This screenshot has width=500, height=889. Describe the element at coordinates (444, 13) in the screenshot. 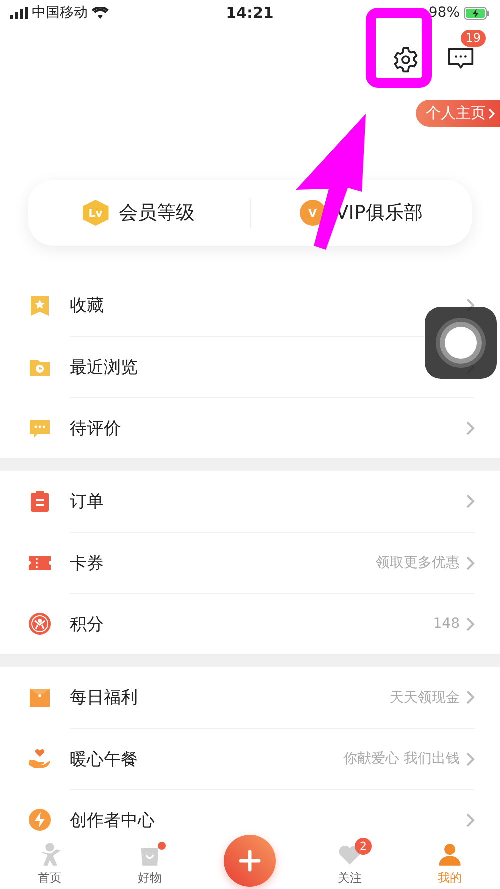

I see `battery-percent: 98%` at that location.